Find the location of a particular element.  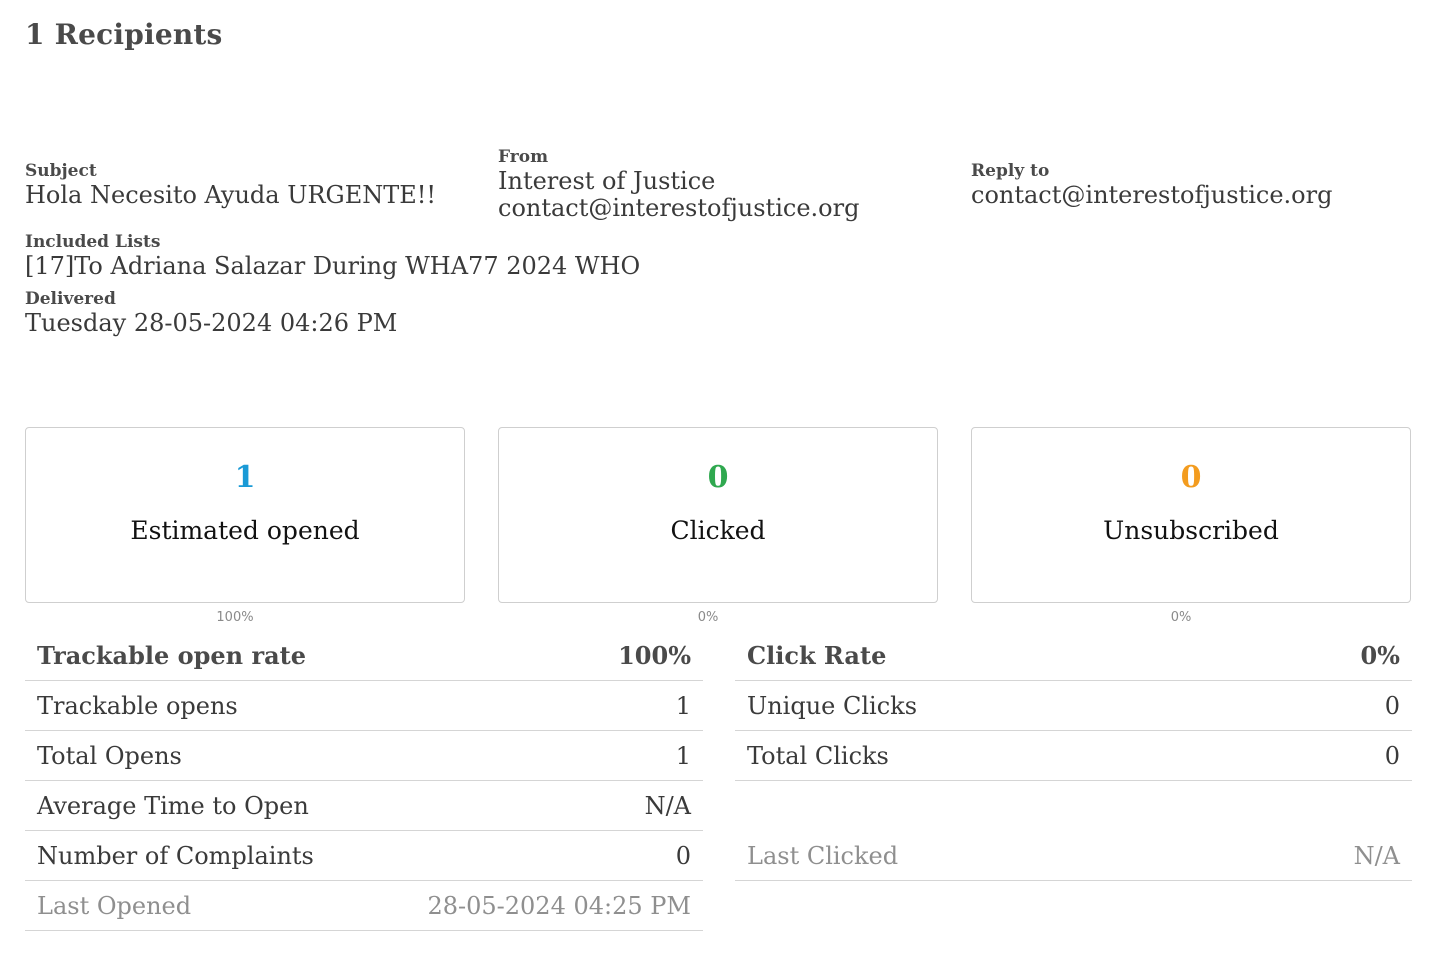

unique-clicks-value: 0 is located at coordinates (1392, 705).